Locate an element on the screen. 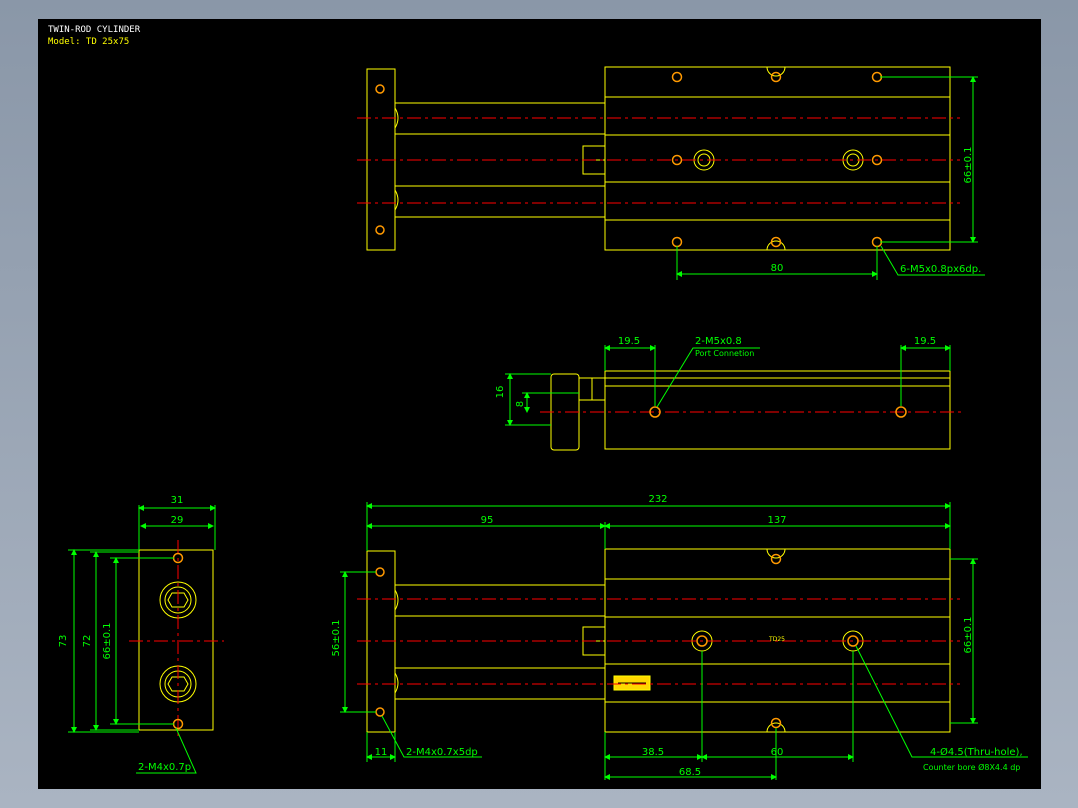 The height and width of the screenshot is (808, 1078). side-body is located at coordinates (777, 410).